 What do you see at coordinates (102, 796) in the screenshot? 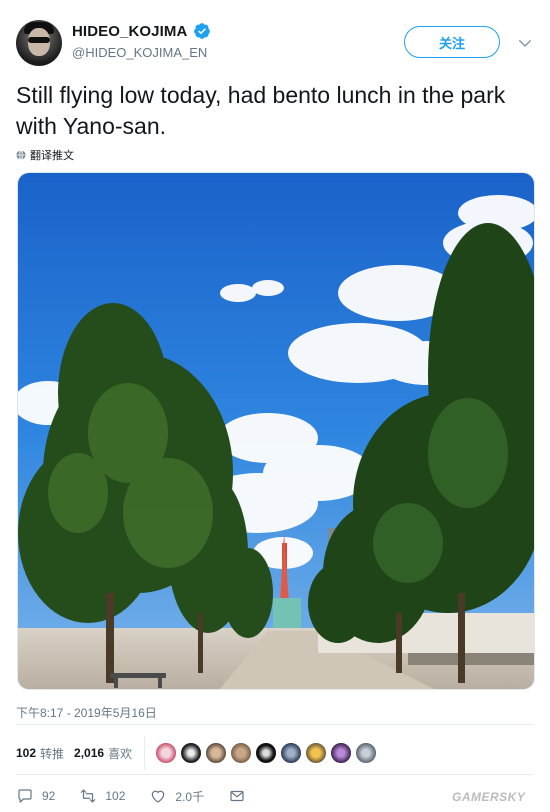
I see `retweet-button: 102` at bounding box center [102, 796].